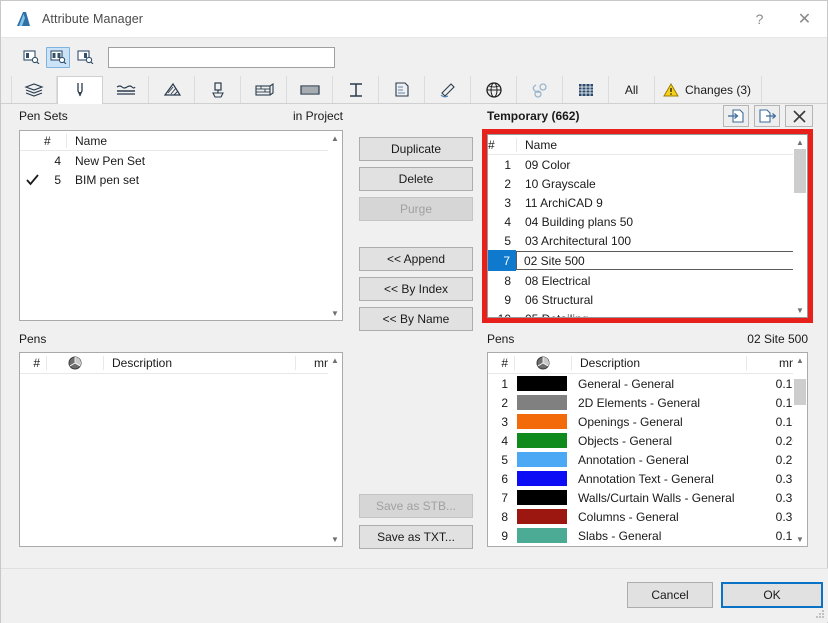 This screenshot has height=623, width=828. Describe the element at coordinates (494, 89) in the screenshot. I see `tab-mep-systems` at that location.